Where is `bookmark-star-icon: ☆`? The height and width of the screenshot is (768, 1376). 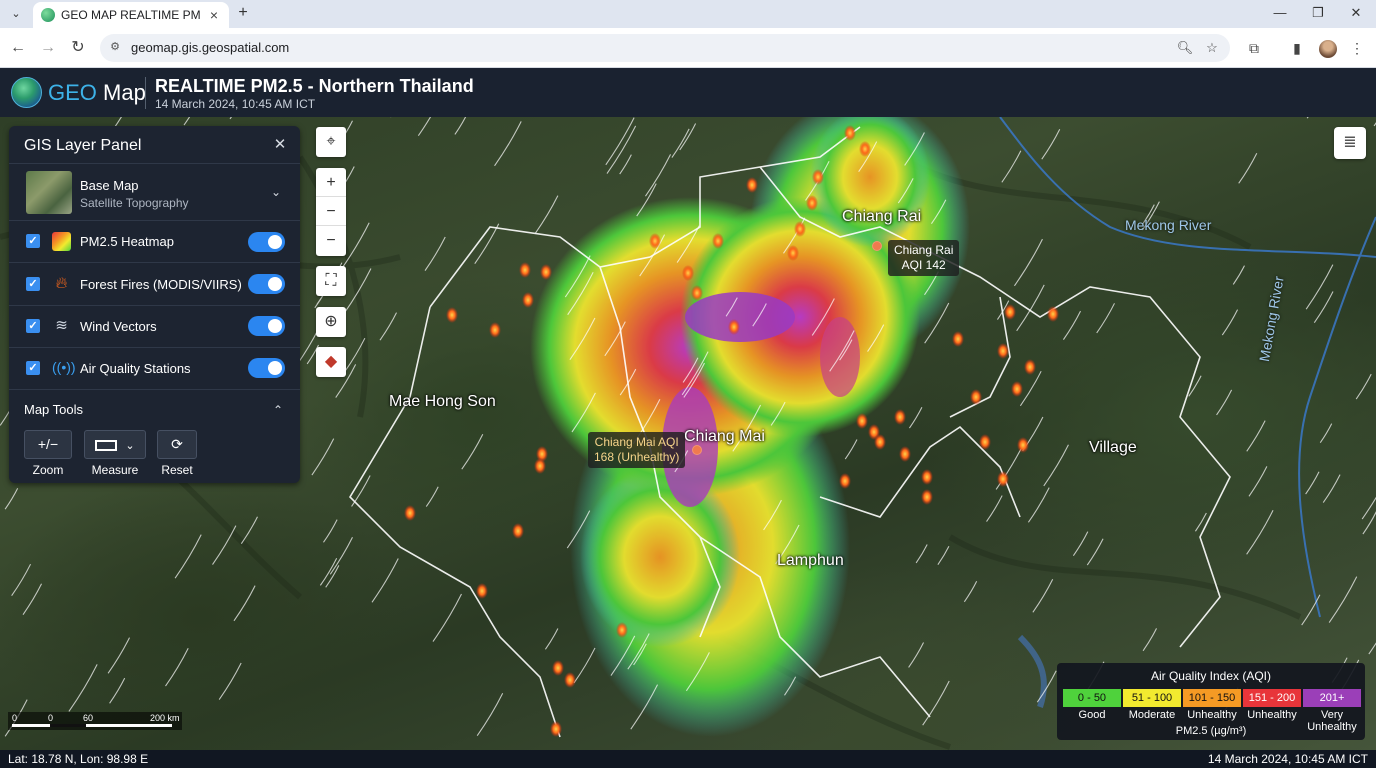
bookmark-star-icon: ☆ is located at coordinates (1212, 48).